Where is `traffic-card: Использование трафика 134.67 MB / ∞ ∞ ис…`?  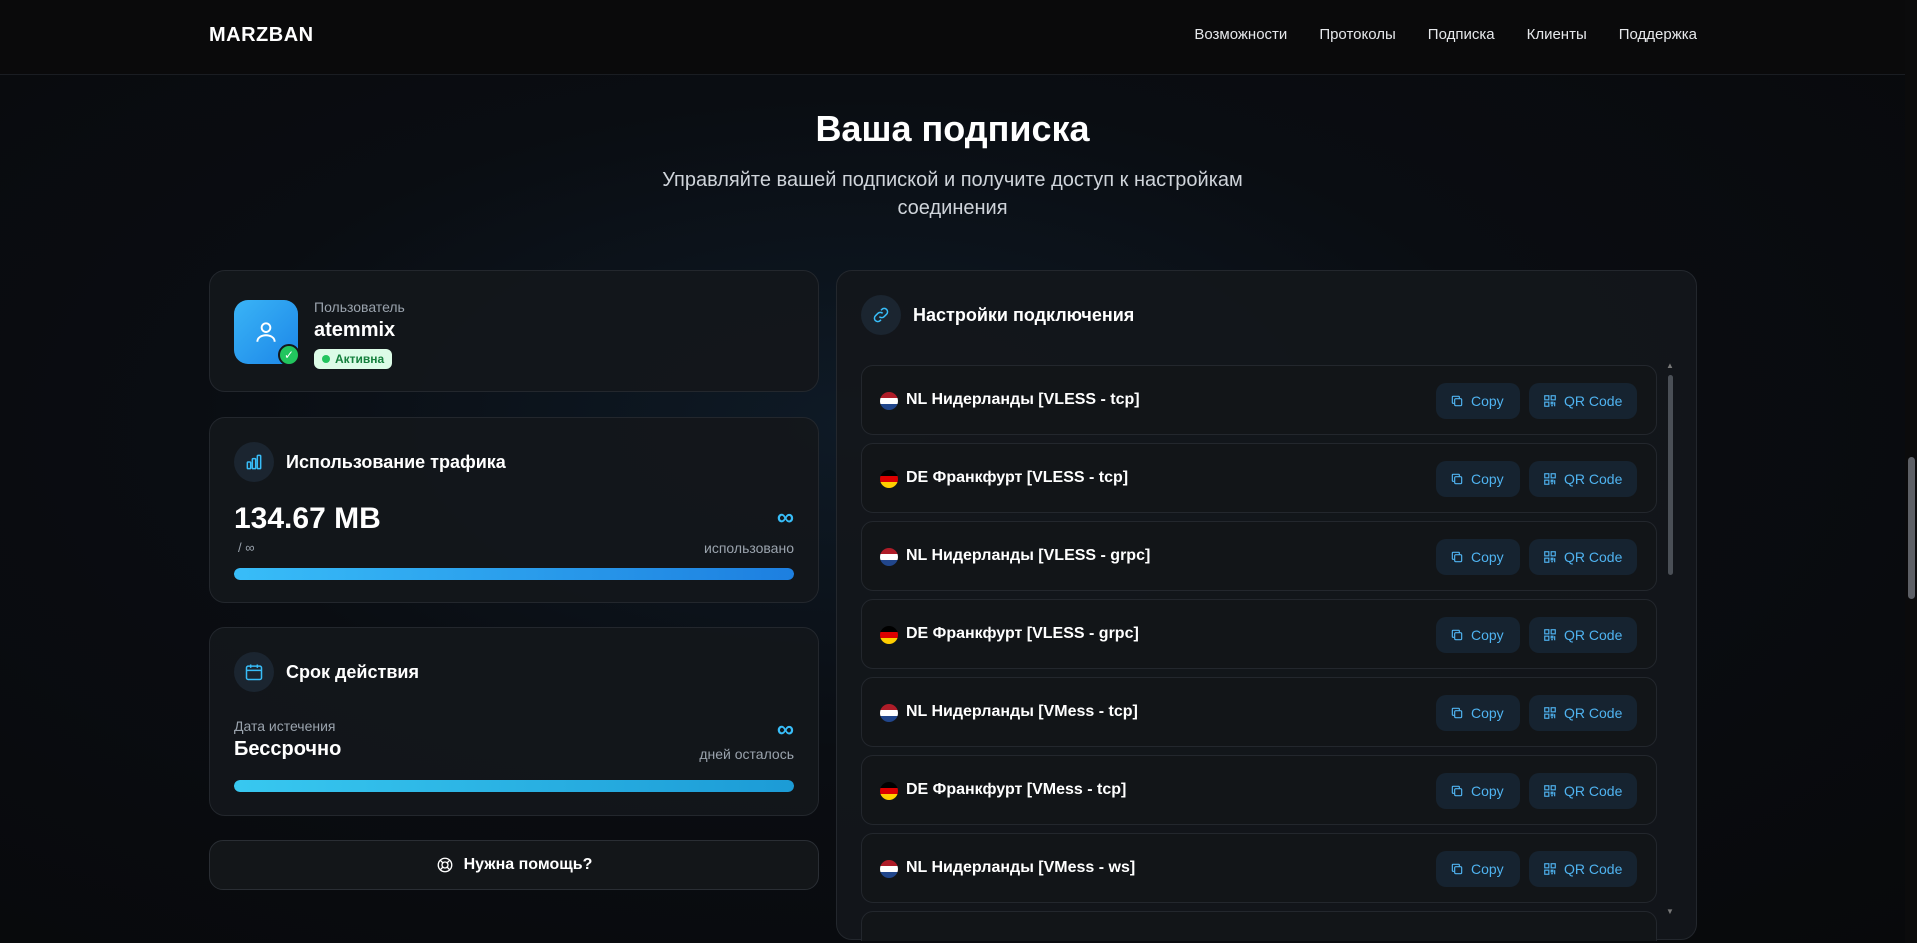 traffic-card: Использование трафика 134.67 MB / ∞ ∞ ис… is located at coordinates (514, 510).